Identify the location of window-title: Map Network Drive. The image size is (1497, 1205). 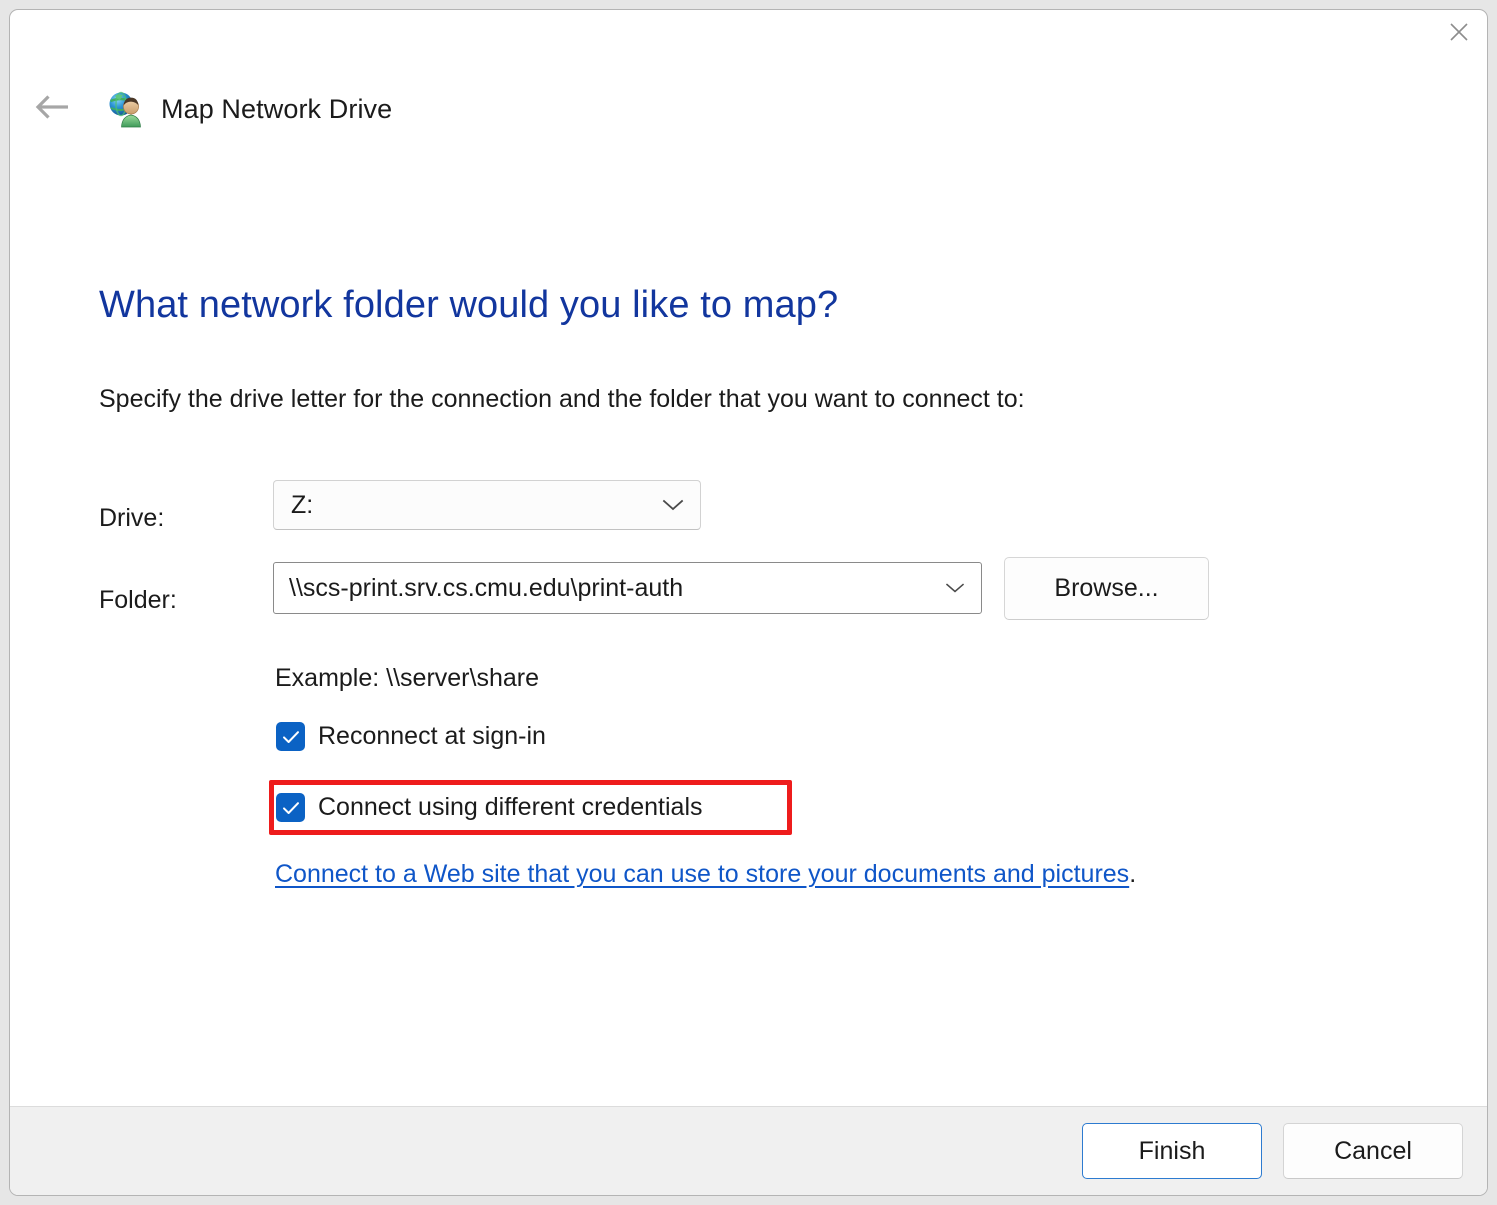
(277, 108).